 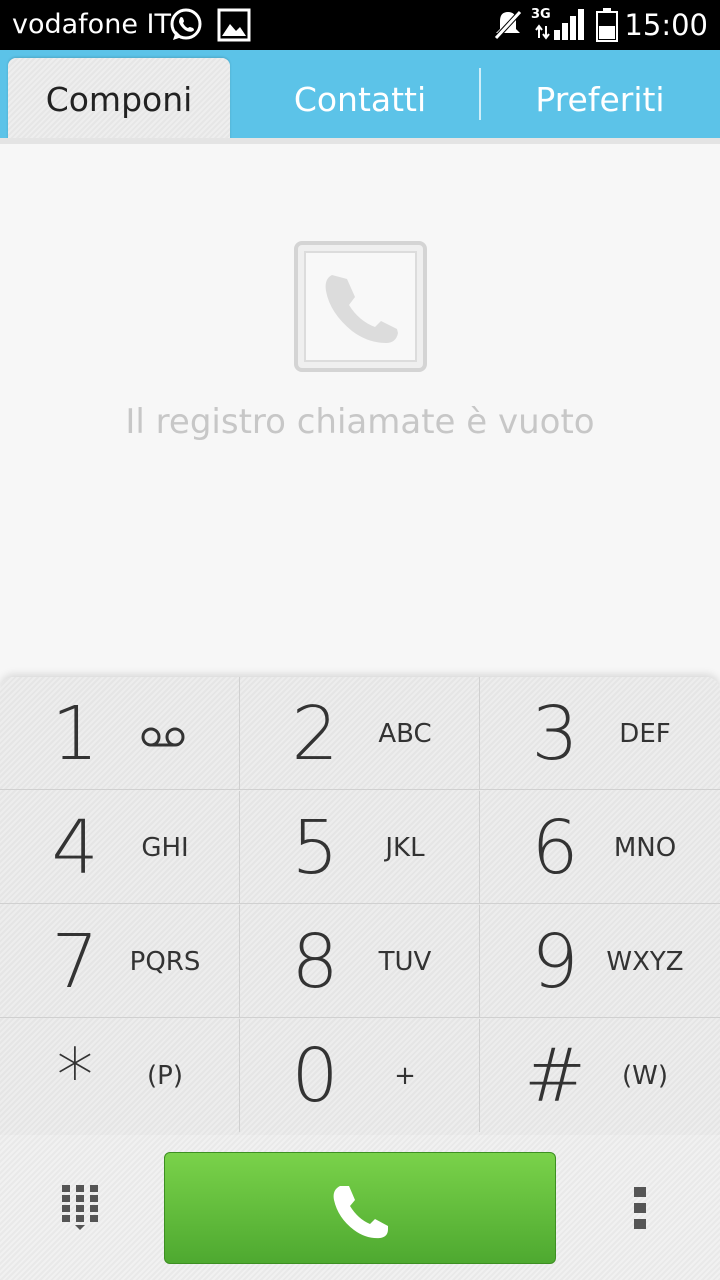 What do you see at coordinates (405, 962) in the screenshot?
I see `key-letters: TUV` at bounding box center [405, 962].